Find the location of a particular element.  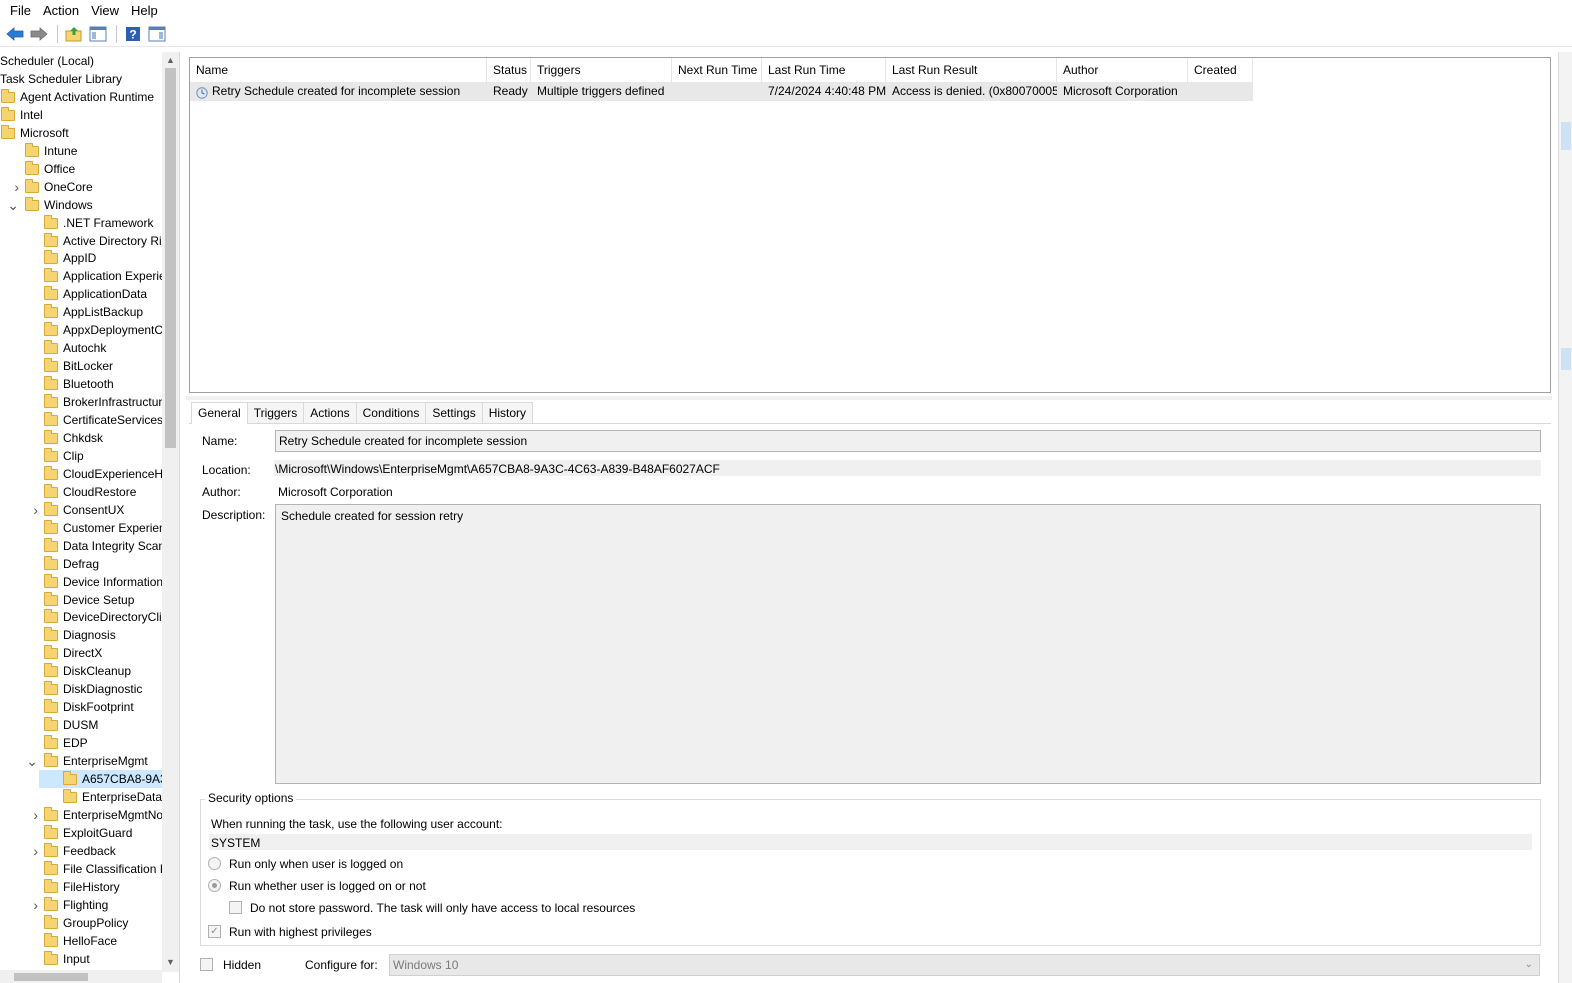

show-hide-console-tree-icon is located at coordinates (98, 34).